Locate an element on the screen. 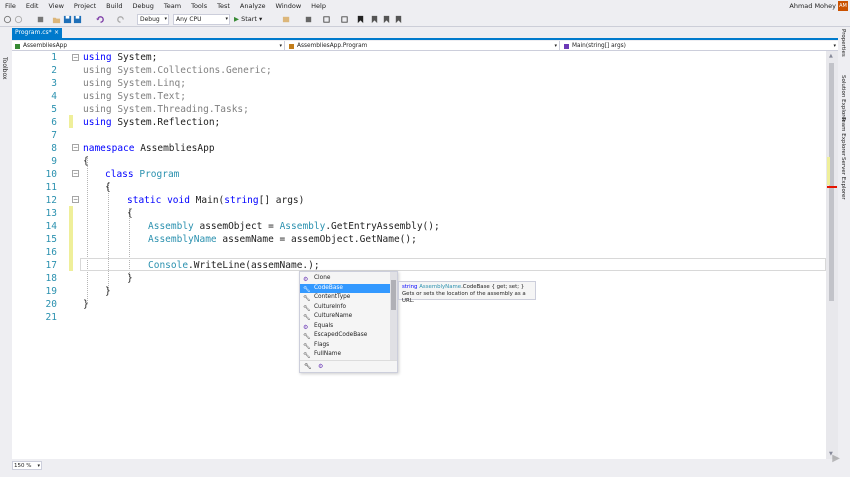 The height and width of the screenshot is (477, 850). user-name: Ahmad Mohey is located at coordinates (812, 6).